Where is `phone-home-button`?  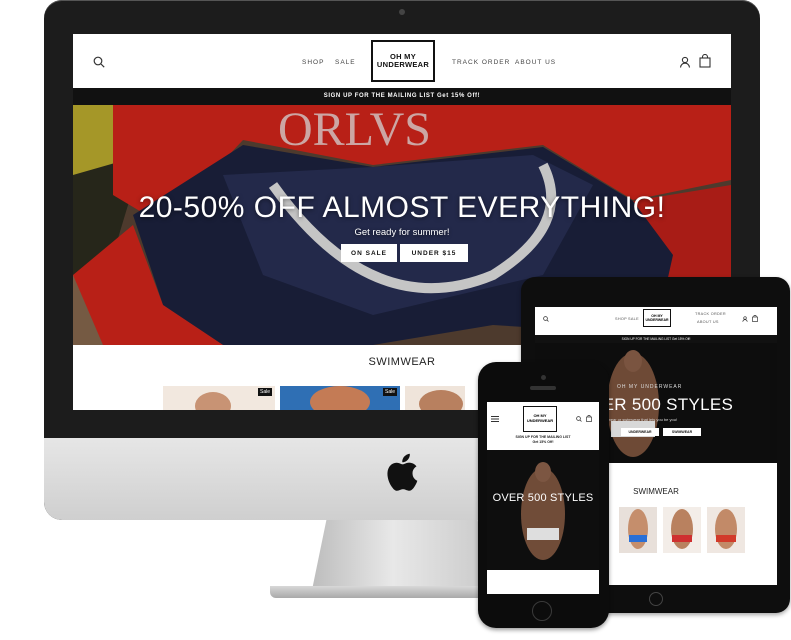 phone-home-button is located at coordinates (542, 611).